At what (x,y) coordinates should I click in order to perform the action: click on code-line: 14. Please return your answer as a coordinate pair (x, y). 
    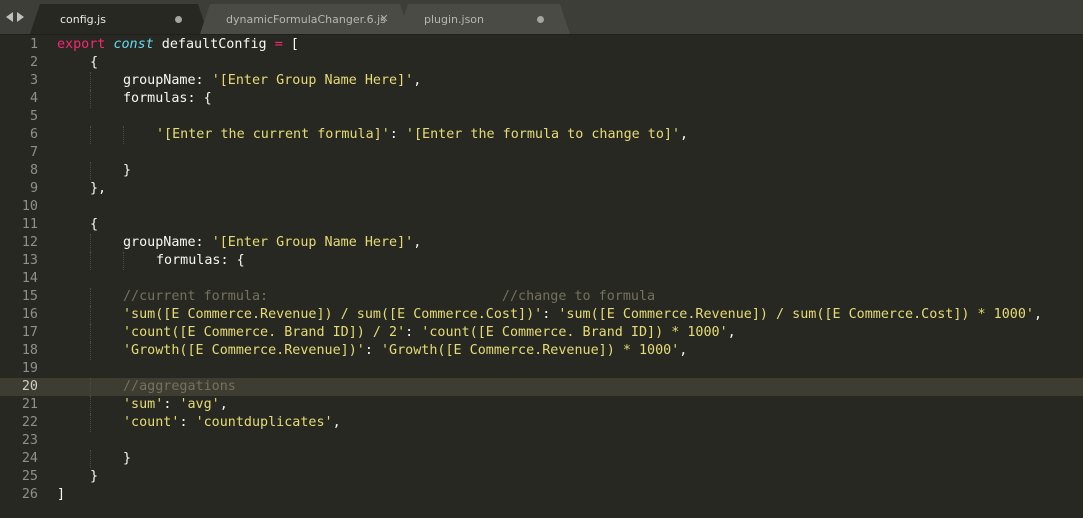
    Looking at the image, I should click on (541, 279).